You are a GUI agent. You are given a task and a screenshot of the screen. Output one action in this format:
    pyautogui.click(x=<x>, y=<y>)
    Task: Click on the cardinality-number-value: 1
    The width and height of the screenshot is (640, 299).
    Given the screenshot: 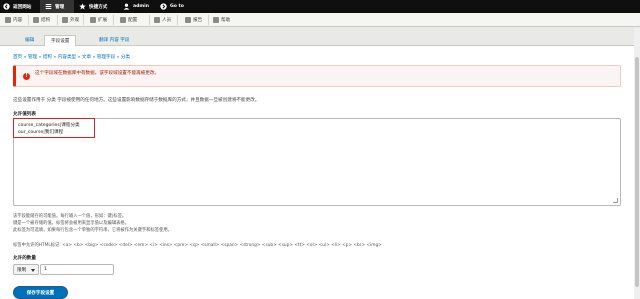 What is the action you would take?
    pyautogui.click(x=45, y=269)
    